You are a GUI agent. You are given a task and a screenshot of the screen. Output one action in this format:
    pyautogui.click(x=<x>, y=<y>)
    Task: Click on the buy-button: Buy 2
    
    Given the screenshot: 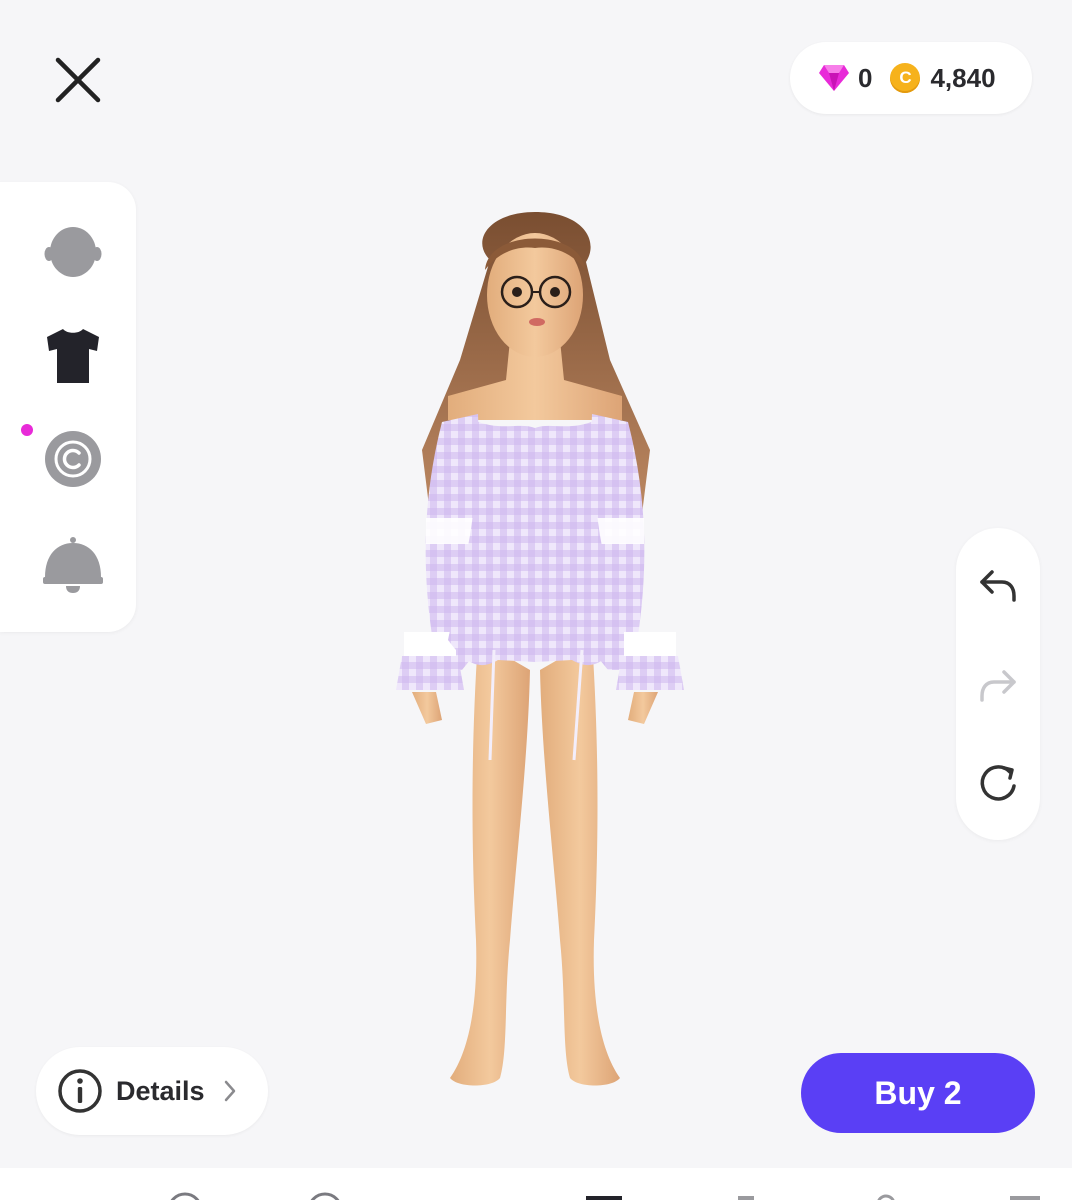 What is the action you would take?
    pyautogui.click(x=918, y=1093)
    